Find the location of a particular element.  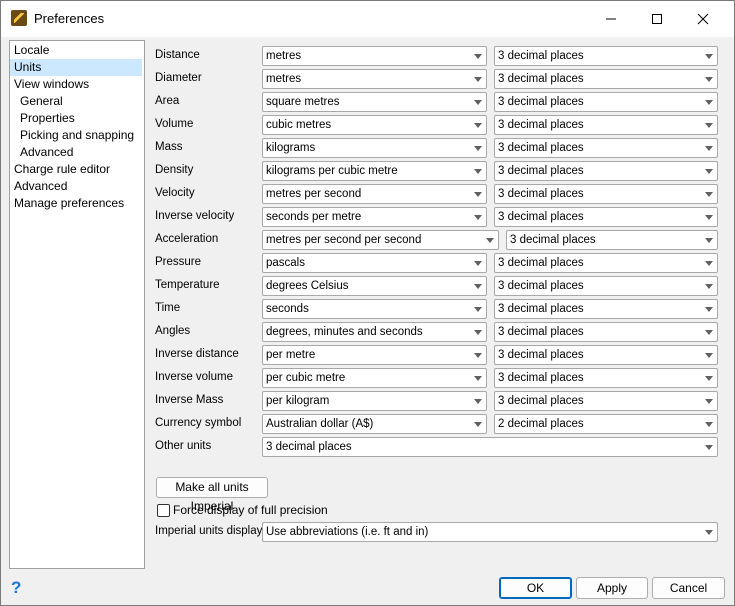

help-icon: ? is located at coordinates (18, 588).